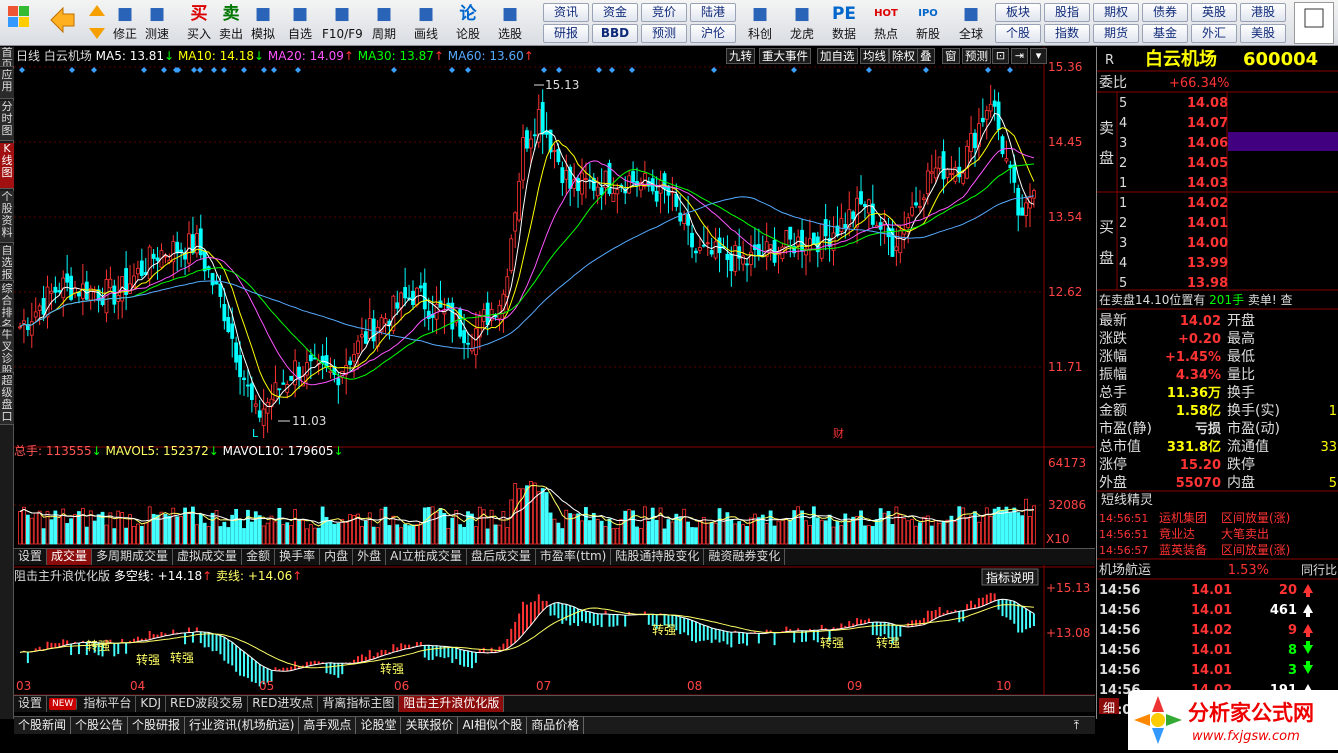  I want to click on indicator-tab-5: 背离指标主图, so click(359, 704).